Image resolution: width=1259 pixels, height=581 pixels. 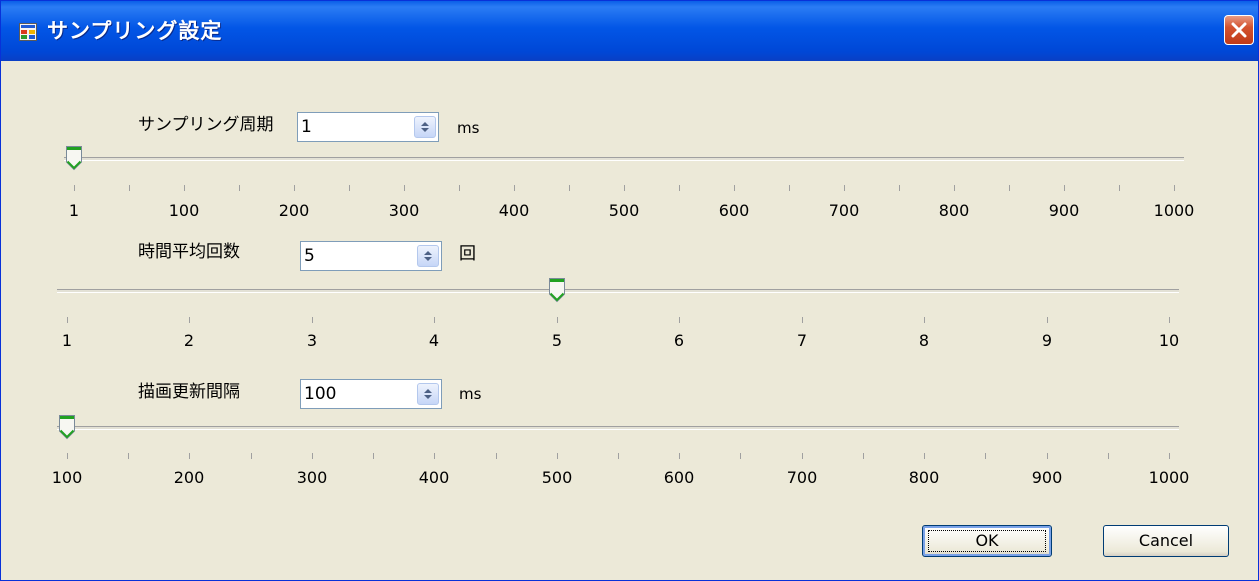 What do you see at coordinates (434, 477) in the screenshot?
I see `slider-tick-label: 400` at bounding box center [434, 477].